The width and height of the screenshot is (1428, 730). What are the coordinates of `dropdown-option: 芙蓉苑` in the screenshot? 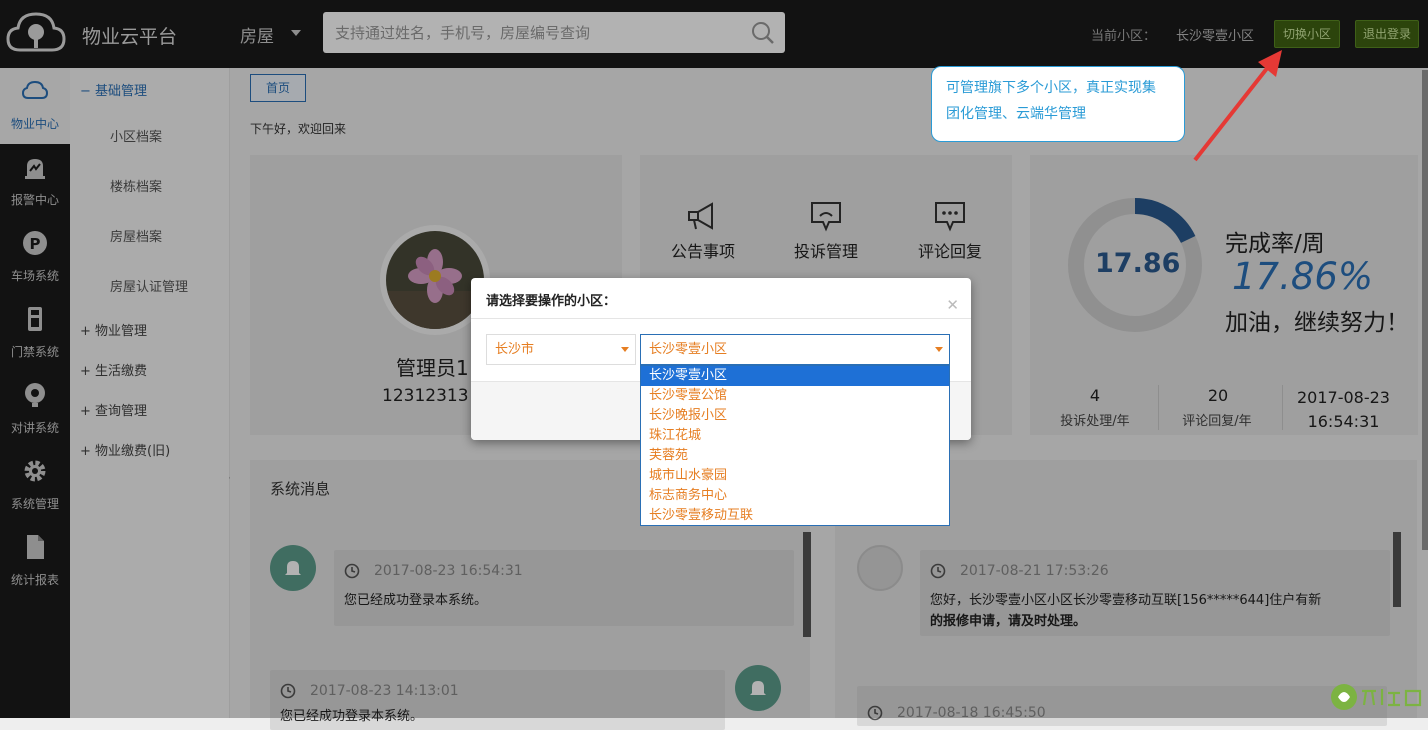 It's located at (795, 456).